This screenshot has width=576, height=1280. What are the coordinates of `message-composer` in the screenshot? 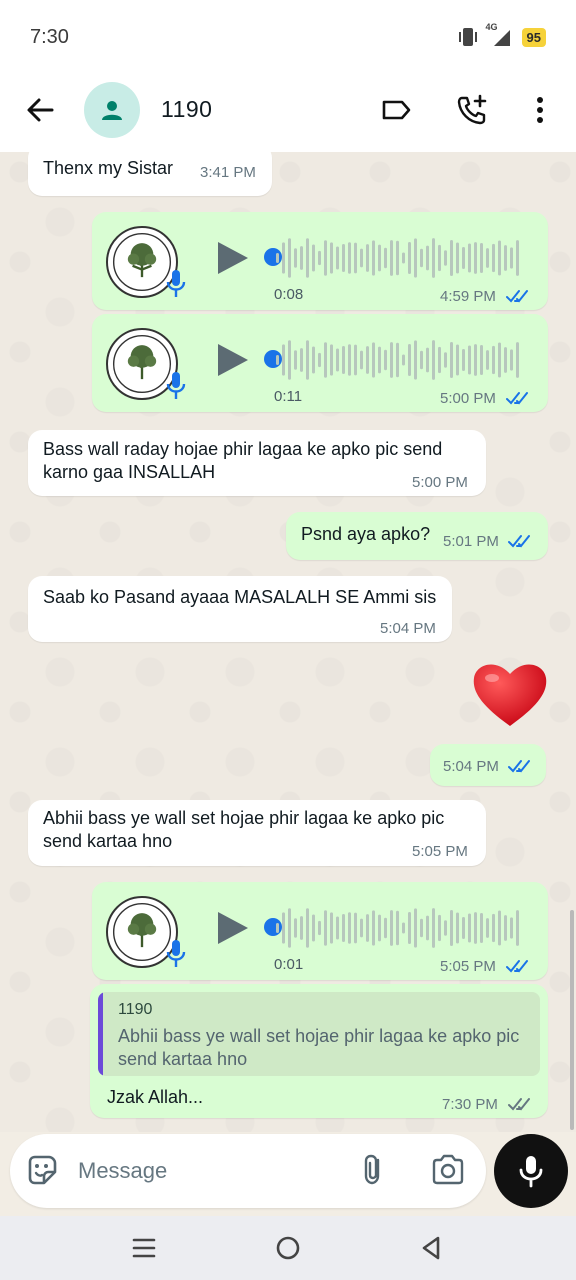 It's located at (248, 1171).